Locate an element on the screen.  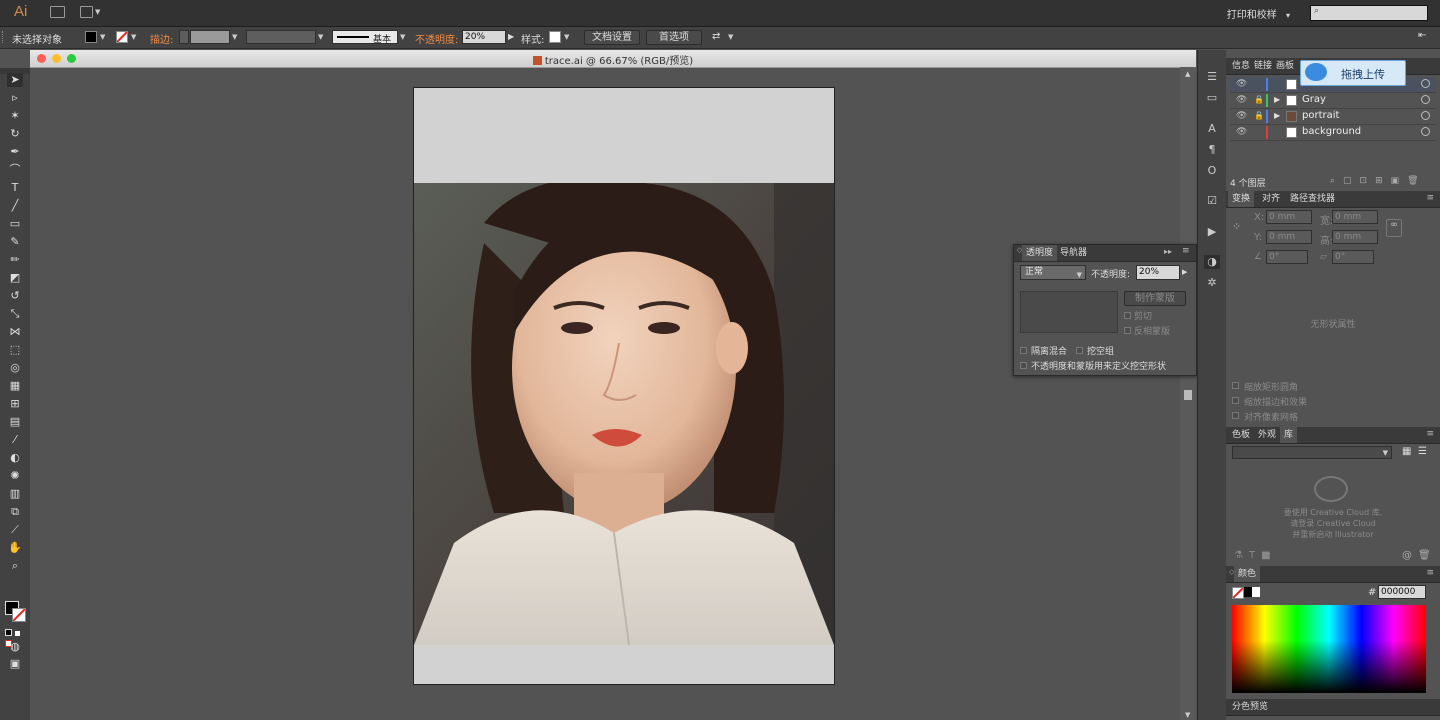
shape-builder-tool-icon: ◎ is located at coordinates (15, 368).